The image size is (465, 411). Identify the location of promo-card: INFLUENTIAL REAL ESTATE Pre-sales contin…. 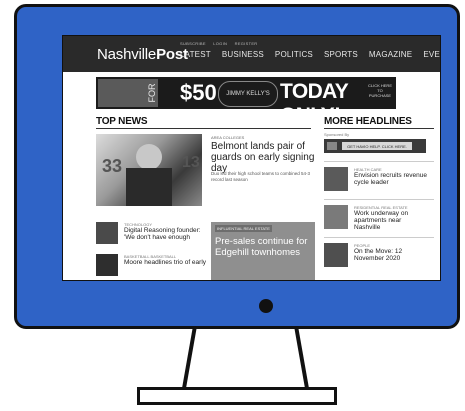
(263, 251).